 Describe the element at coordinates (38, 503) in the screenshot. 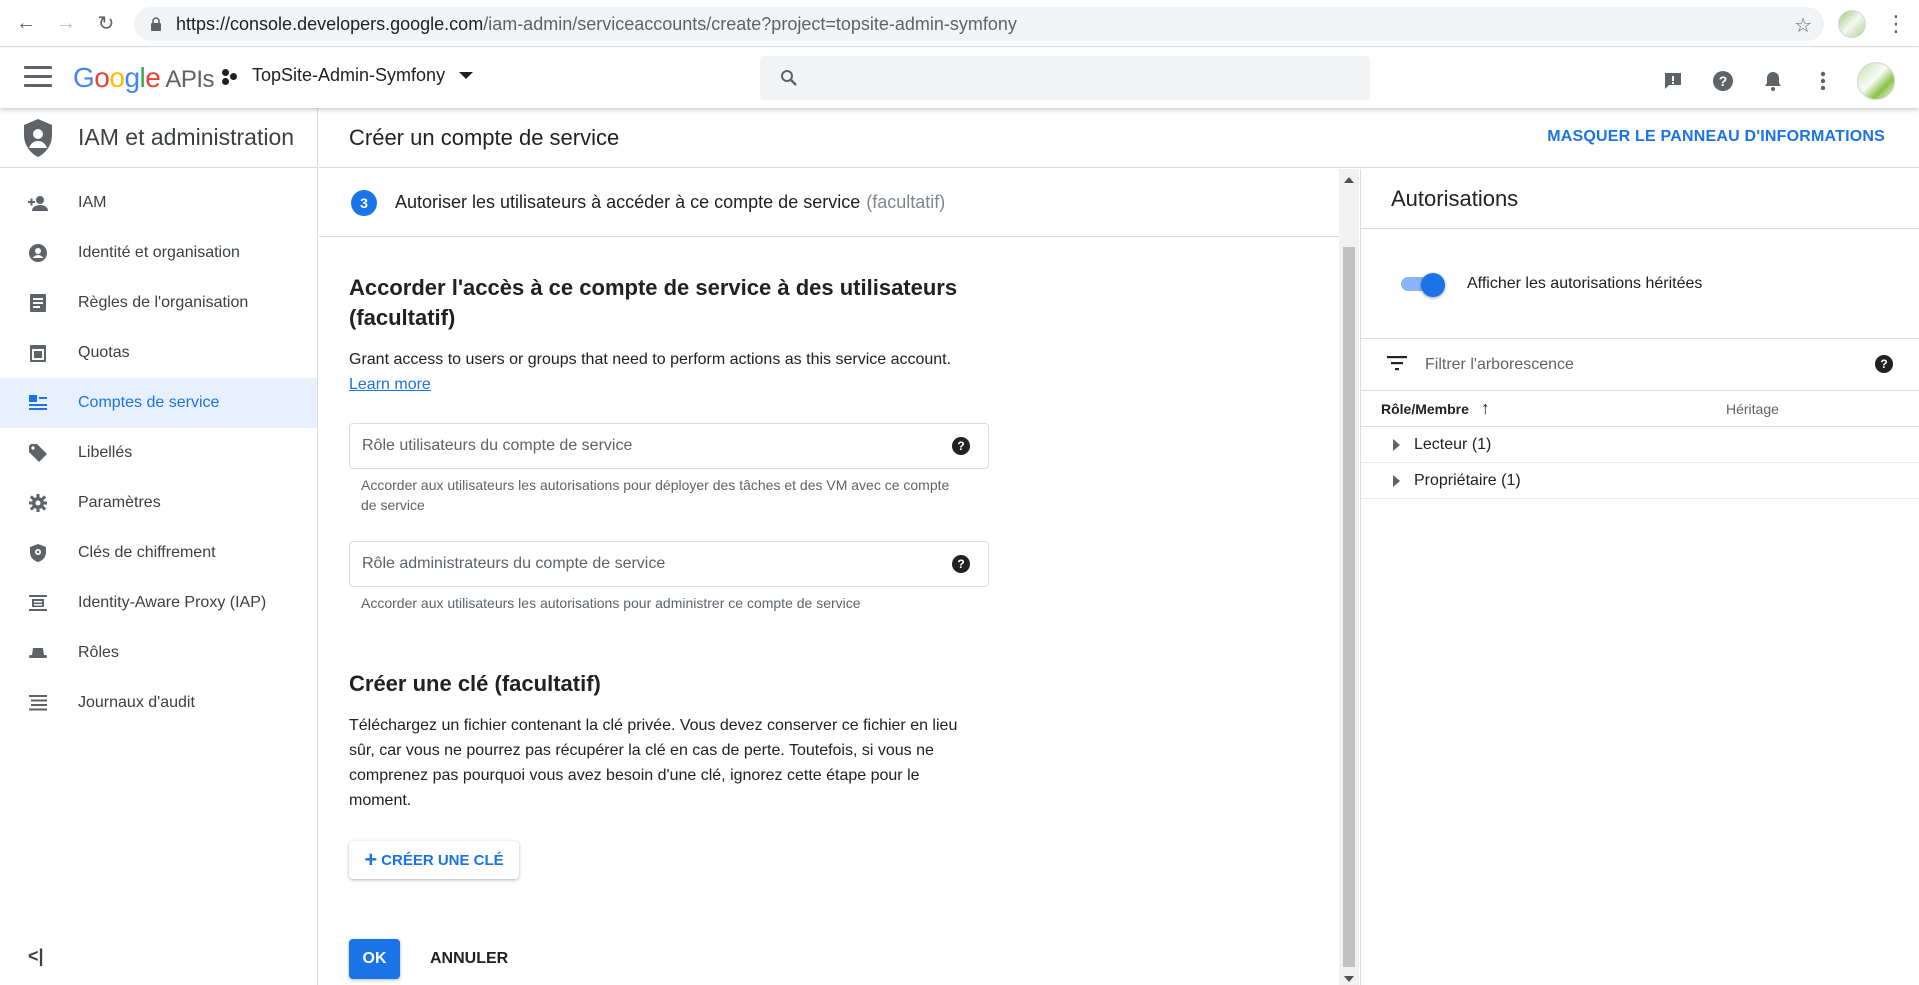

I see `gear-icon` at that location.